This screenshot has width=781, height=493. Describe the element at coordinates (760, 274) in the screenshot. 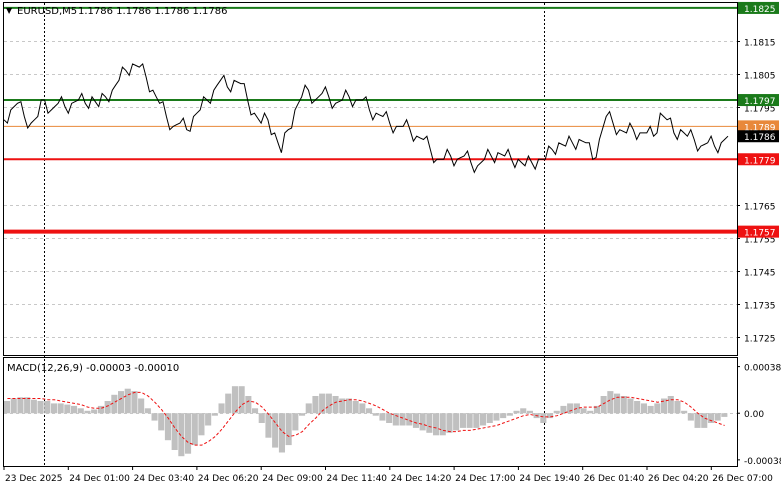

I see `price-tick-label: 1.1745` at that location.